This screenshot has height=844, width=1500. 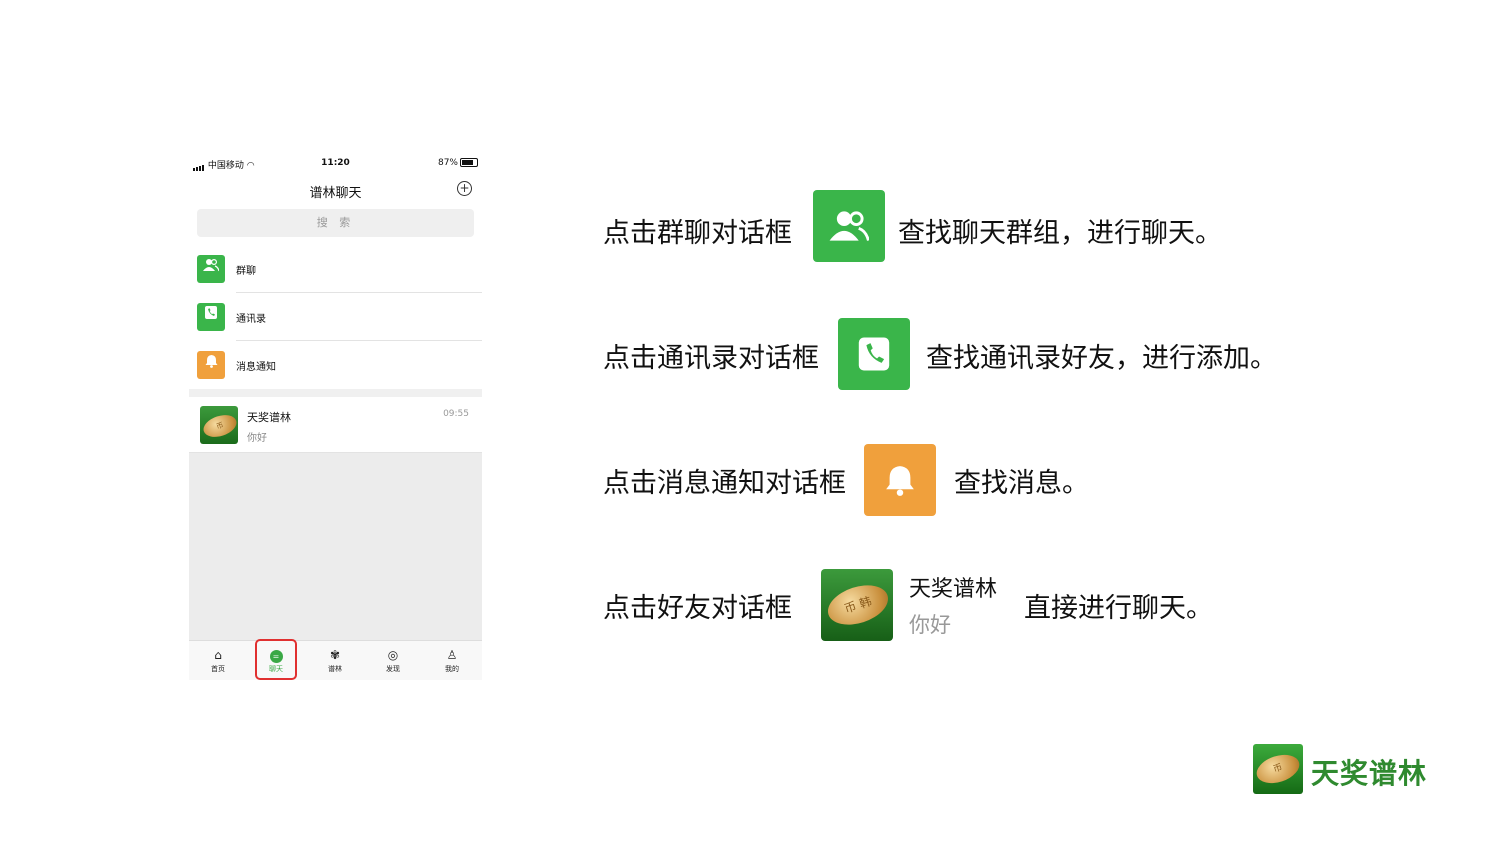 I want to click on chat-name: 天奖谱林, so click(x=269, y=417).